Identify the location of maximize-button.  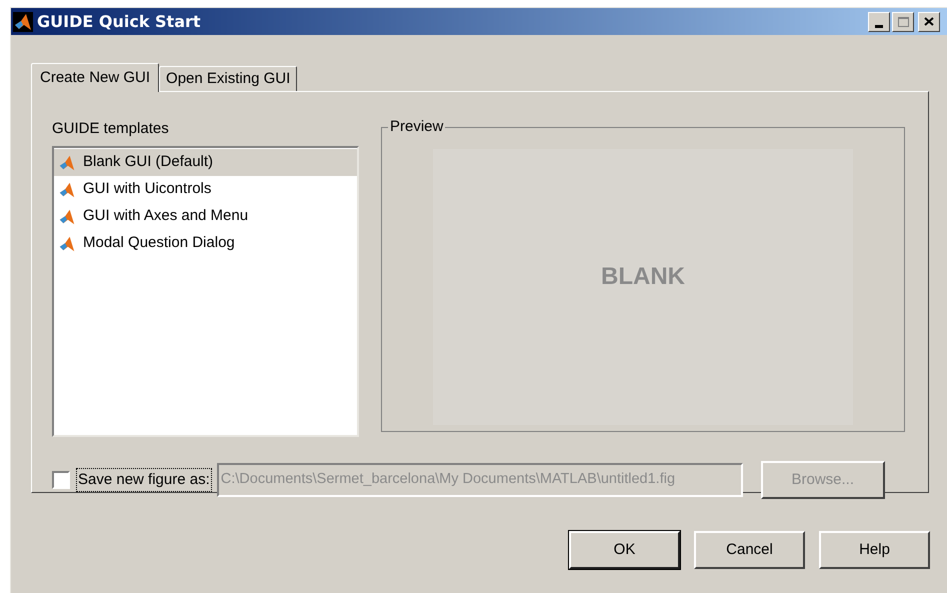
(903, 22).